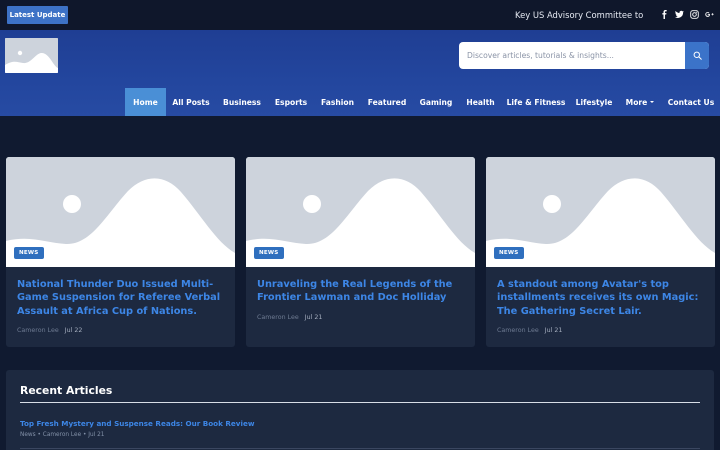  What do you see at coordinates (62, 435) in the screenshot?
I see `recent-article-meta: News • Cameron Lee • Jul 21` at bounding box center [62, 435].